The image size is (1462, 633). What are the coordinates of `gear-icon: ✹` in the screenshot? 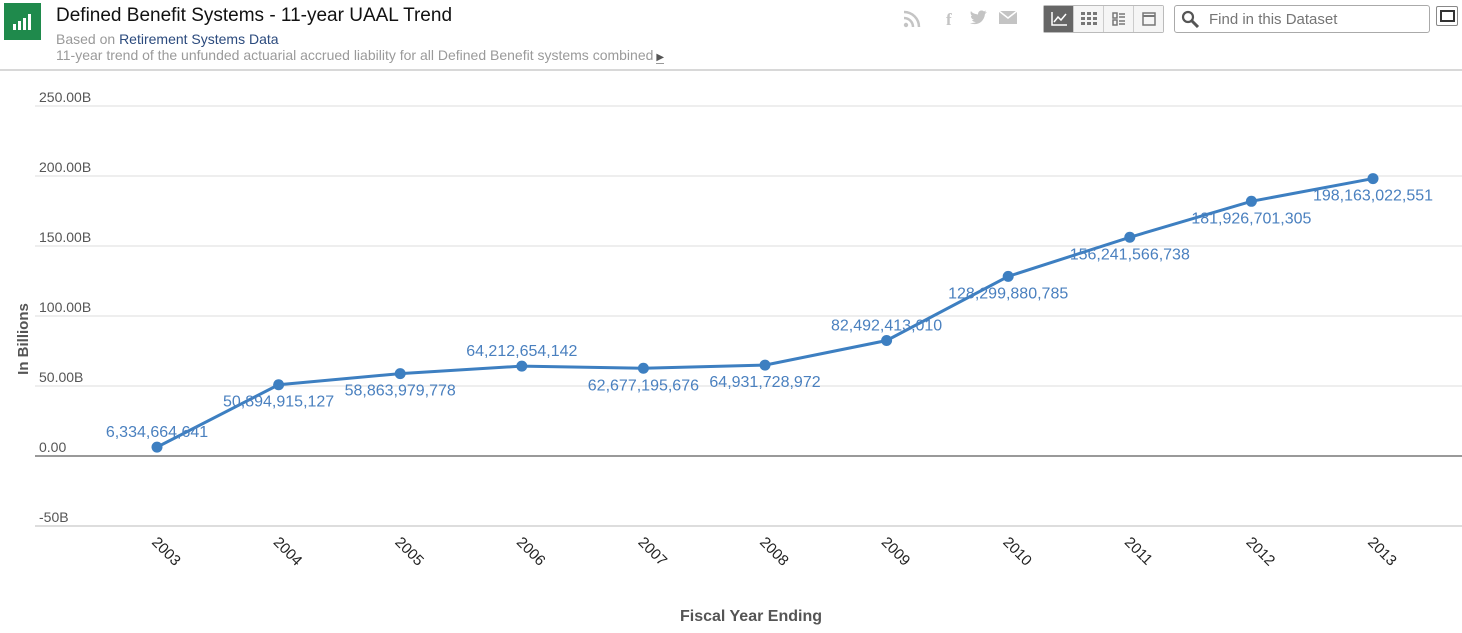 It's located at (805, 50).